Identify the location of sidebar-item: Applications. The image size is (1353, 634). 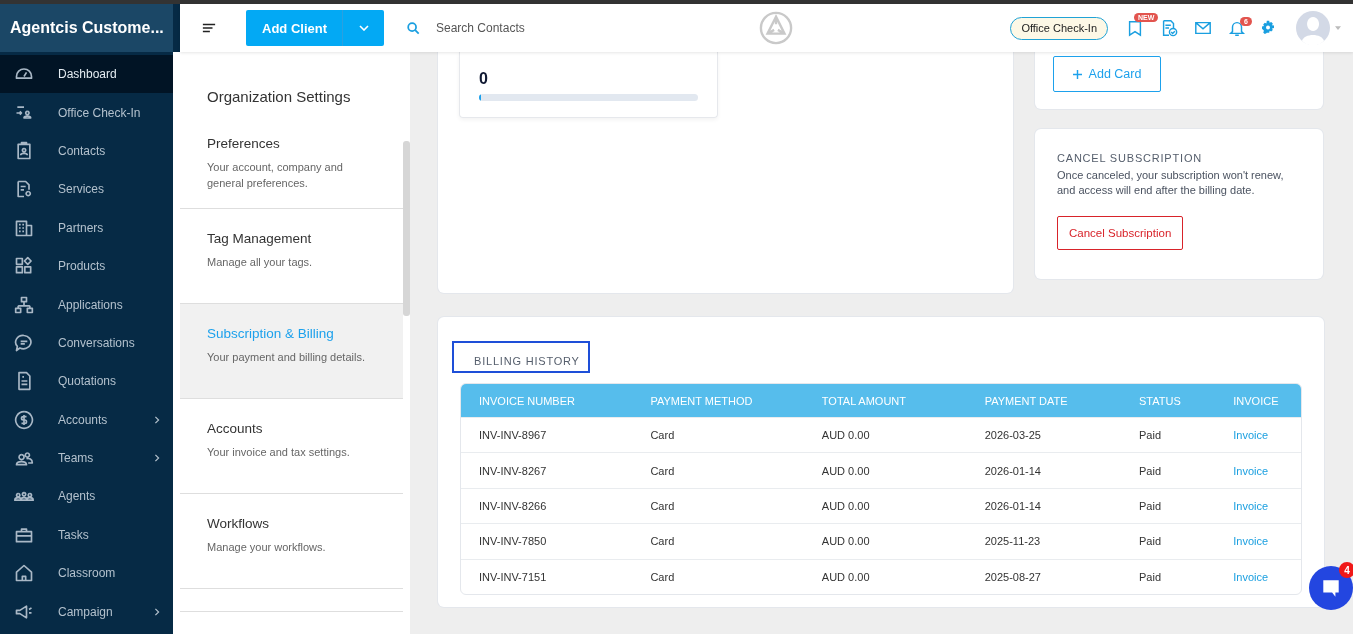
(86, 304).